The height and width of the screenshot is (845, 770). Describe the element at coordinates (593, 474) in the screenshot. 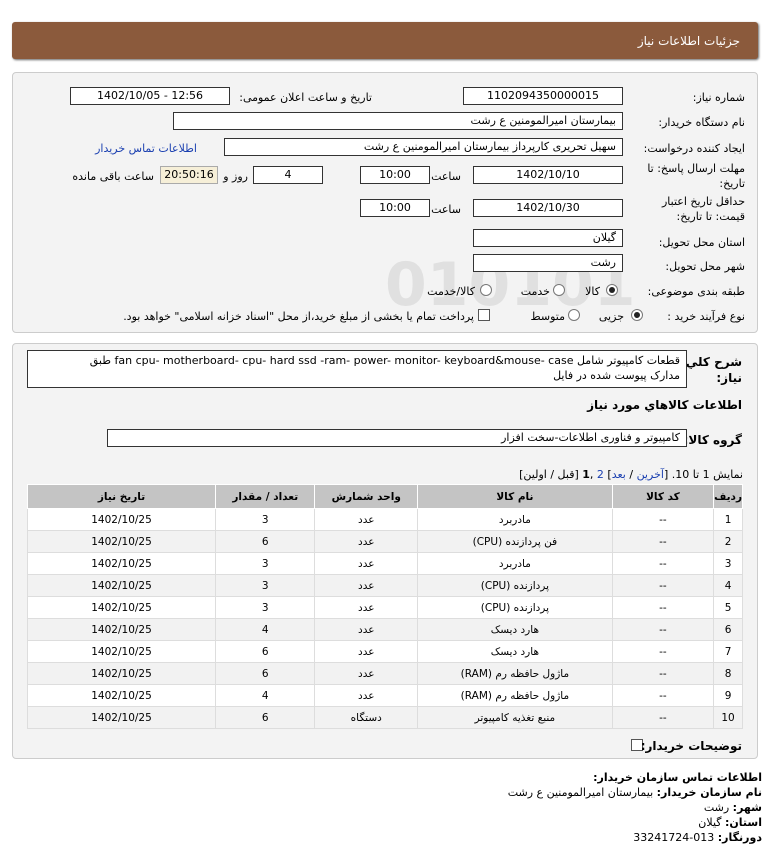

I see `pagination-comma: ,` at that location.